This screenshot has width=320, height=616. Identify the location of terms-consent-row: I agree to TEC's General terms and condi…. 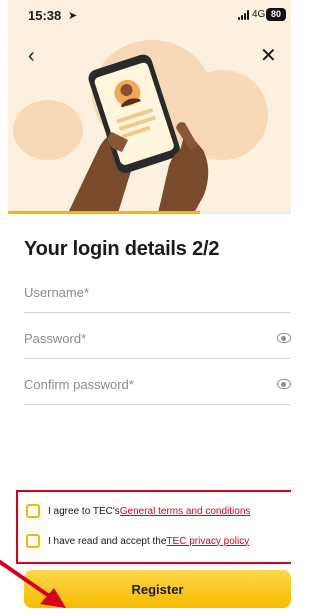
(138, 511).